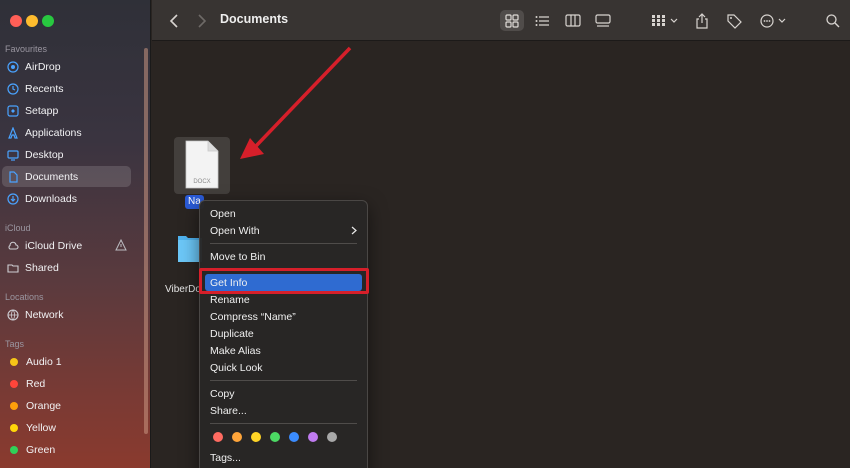 The height and width of the screenshot is (468, 850). What do you see at coordinates (13, 176) in the screenshot?
I see `document-icon` at bounding box center [13, 176].